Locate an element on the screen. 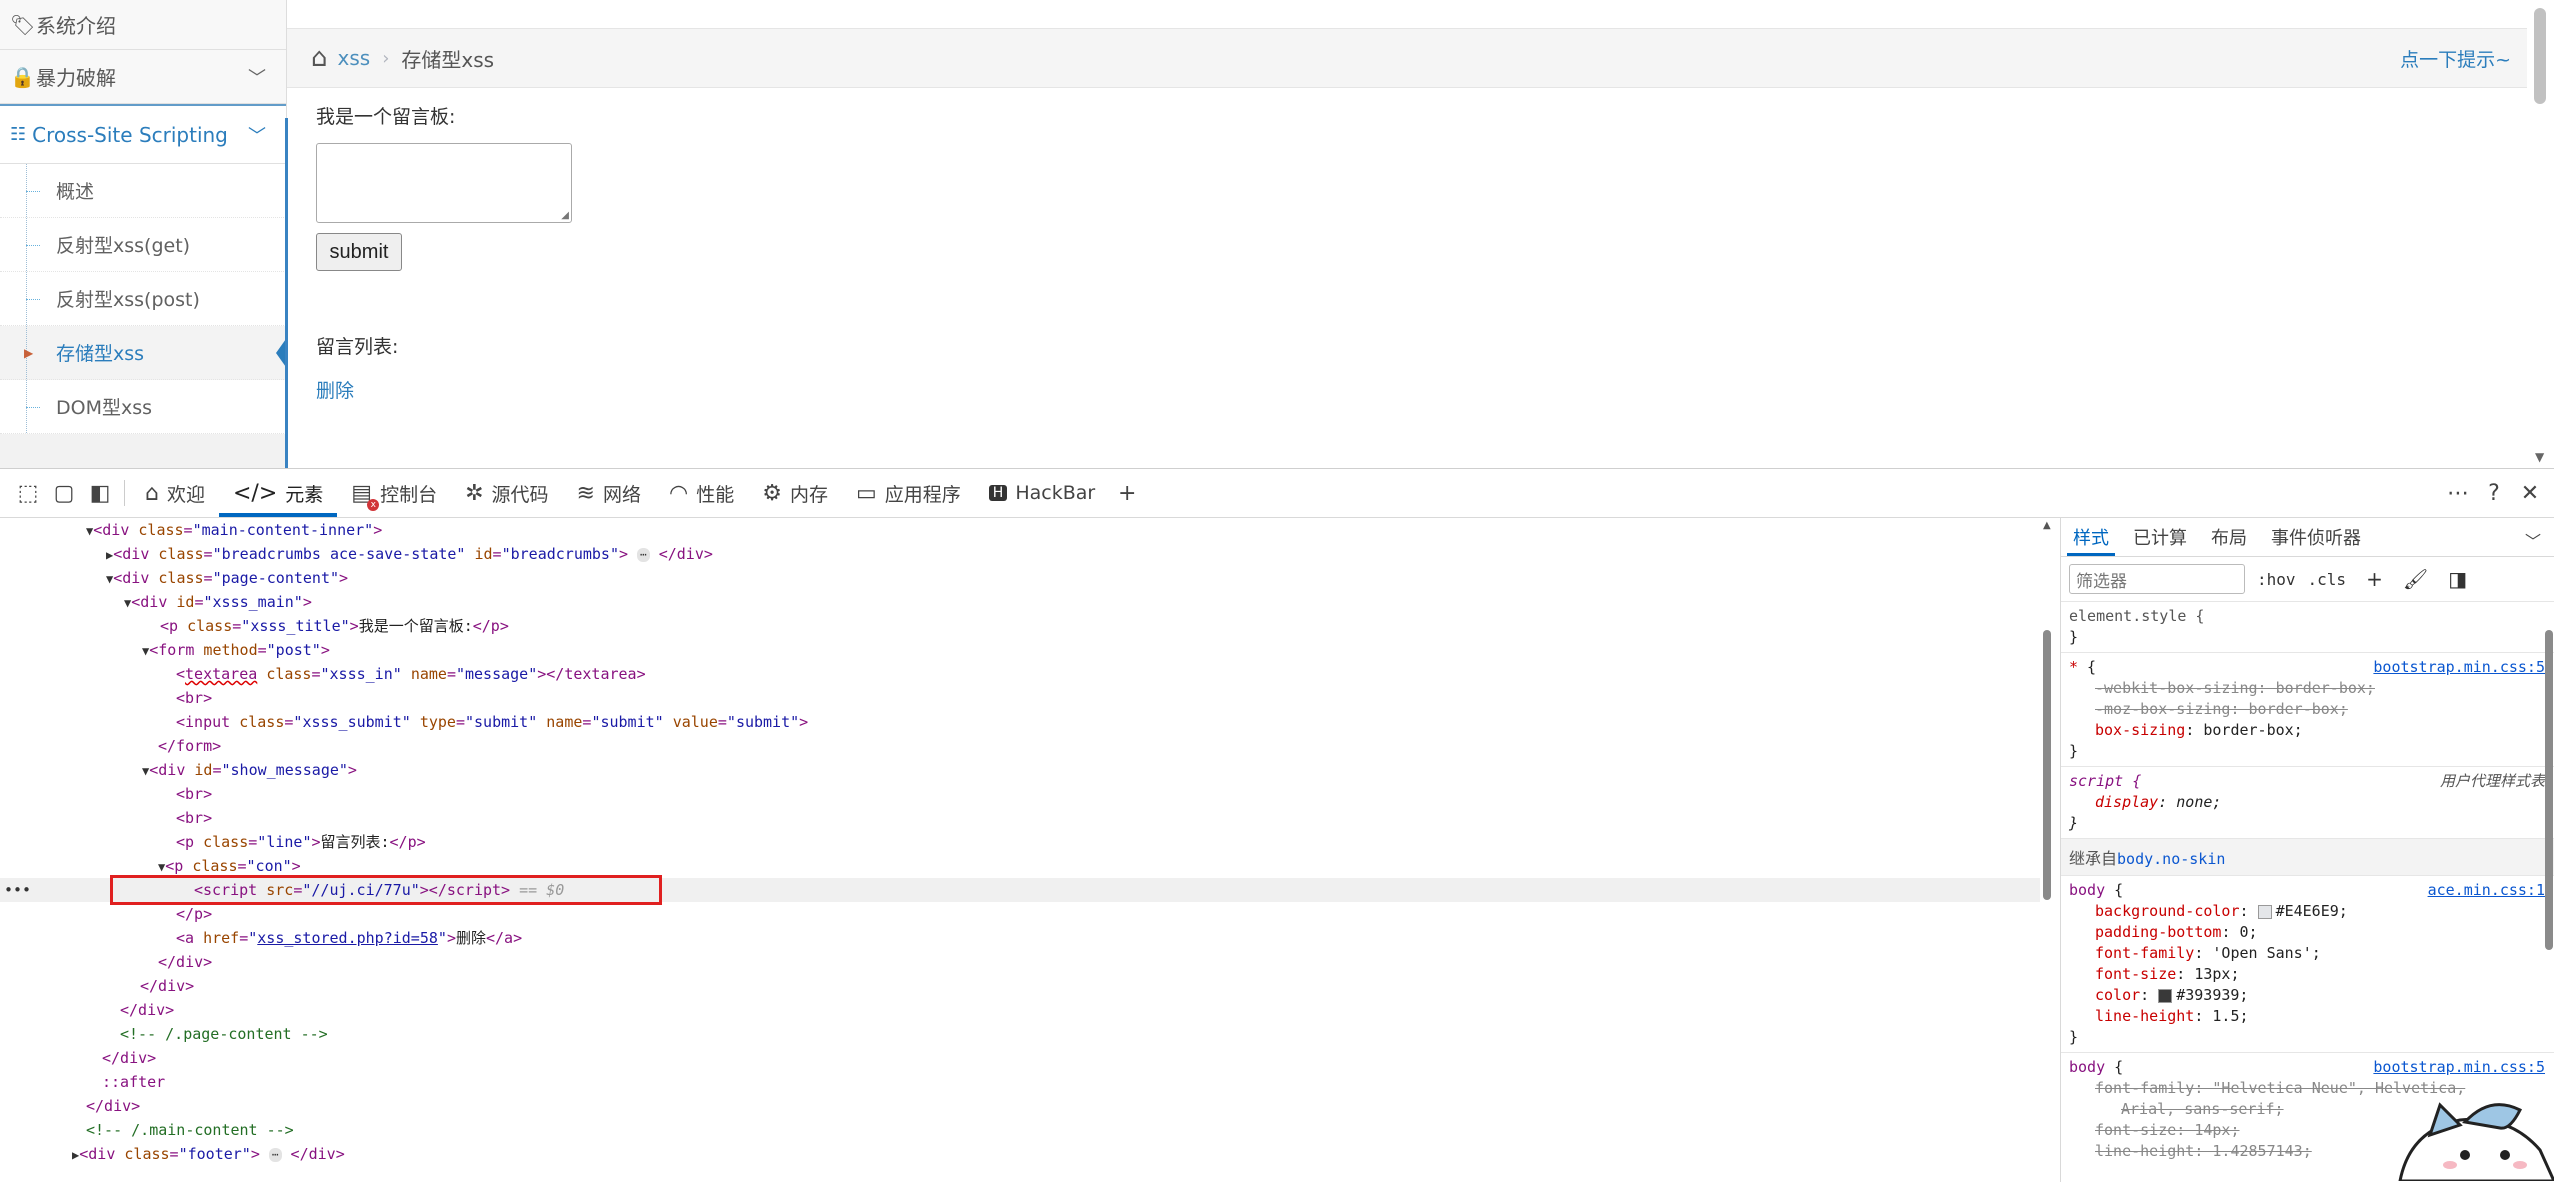 Image resolution: width=2554 pixels, height=1182 pixels. submit-button: submit is located at coordinates (359, 252).